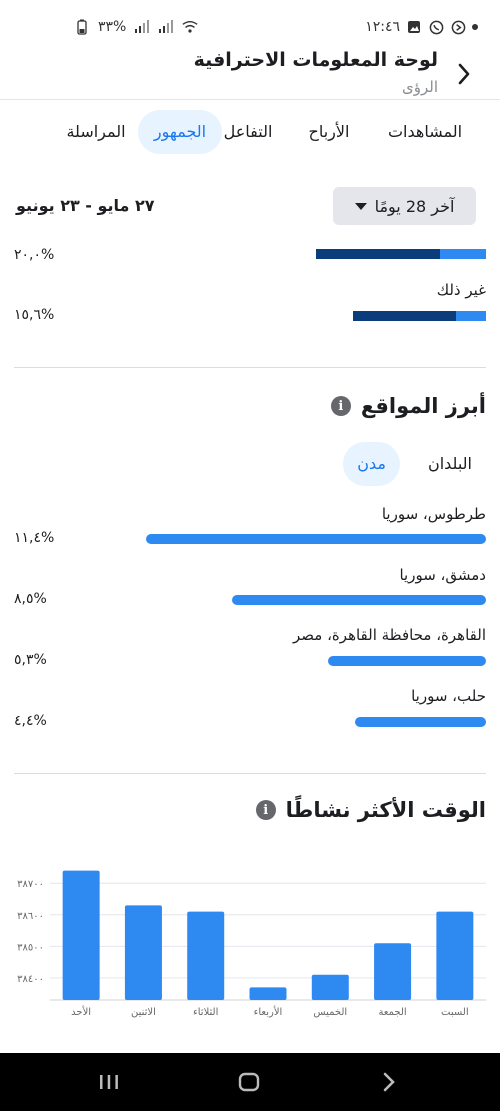  I want to click on y-tick-label: ٣٨٧٠٠, so click(30, 884).